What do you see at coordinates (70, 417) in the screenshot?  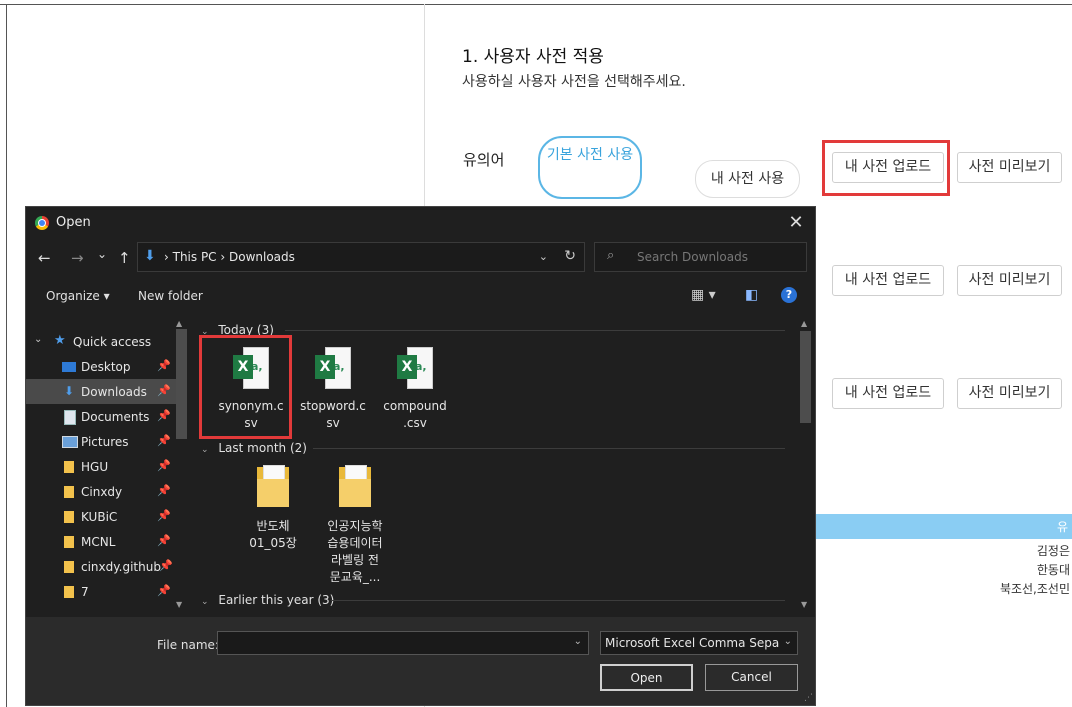 I see `documents-icon` at bounding box center [70, 417].